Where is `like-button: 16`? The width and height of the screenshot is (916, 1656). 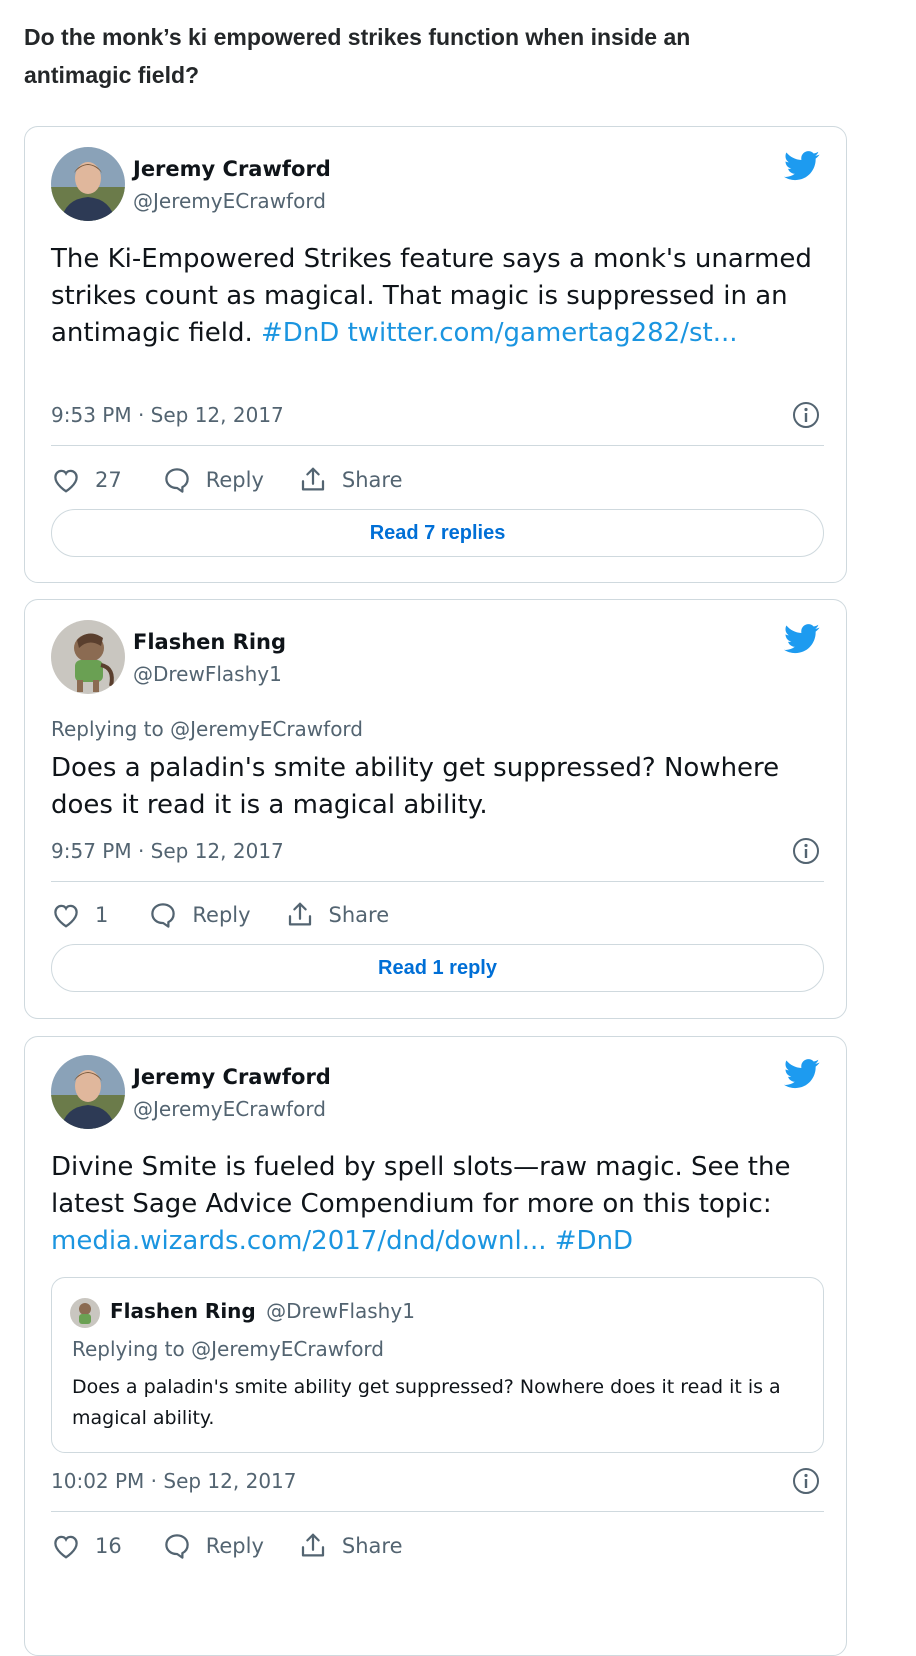
like-button: 16 is located at coordinates (86, 1546).